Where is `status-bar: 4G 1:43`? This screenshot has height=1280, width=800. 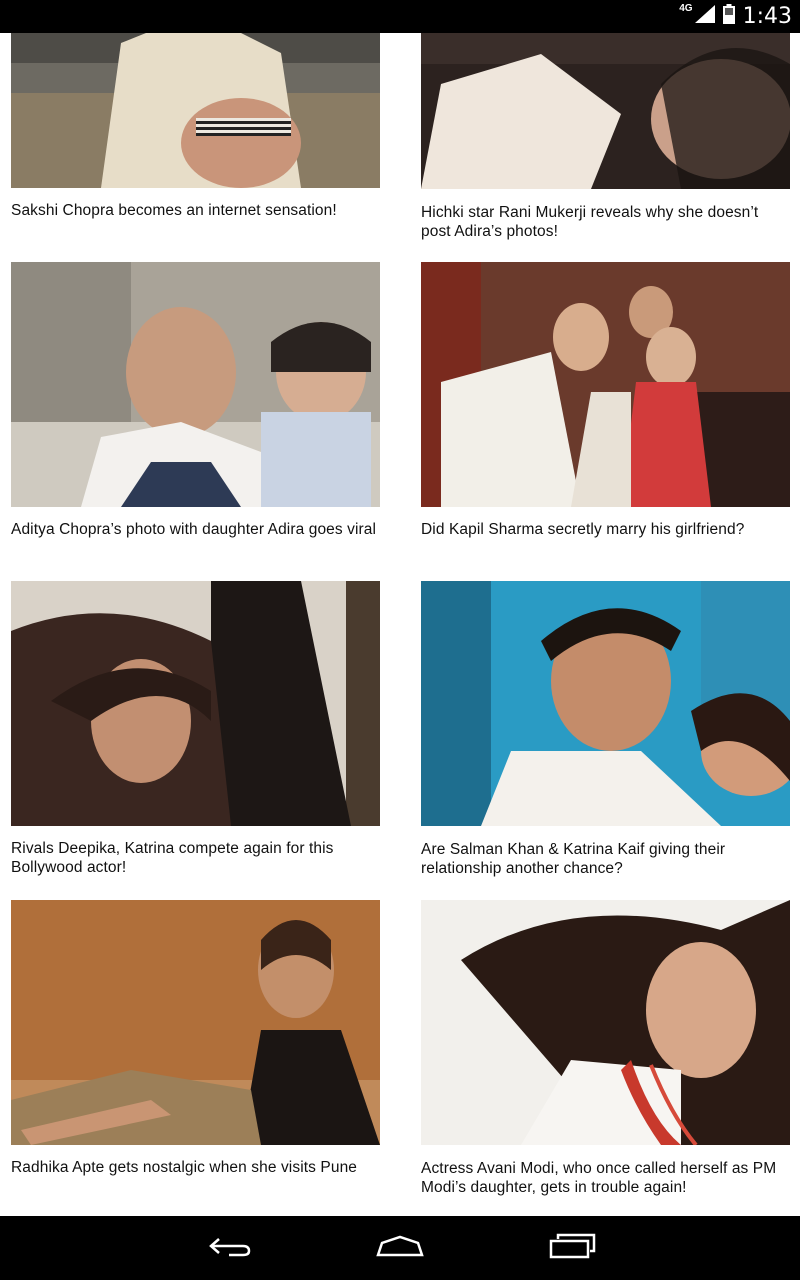
status-bar: 4G 1:43 is located at coordinates (400, 16).